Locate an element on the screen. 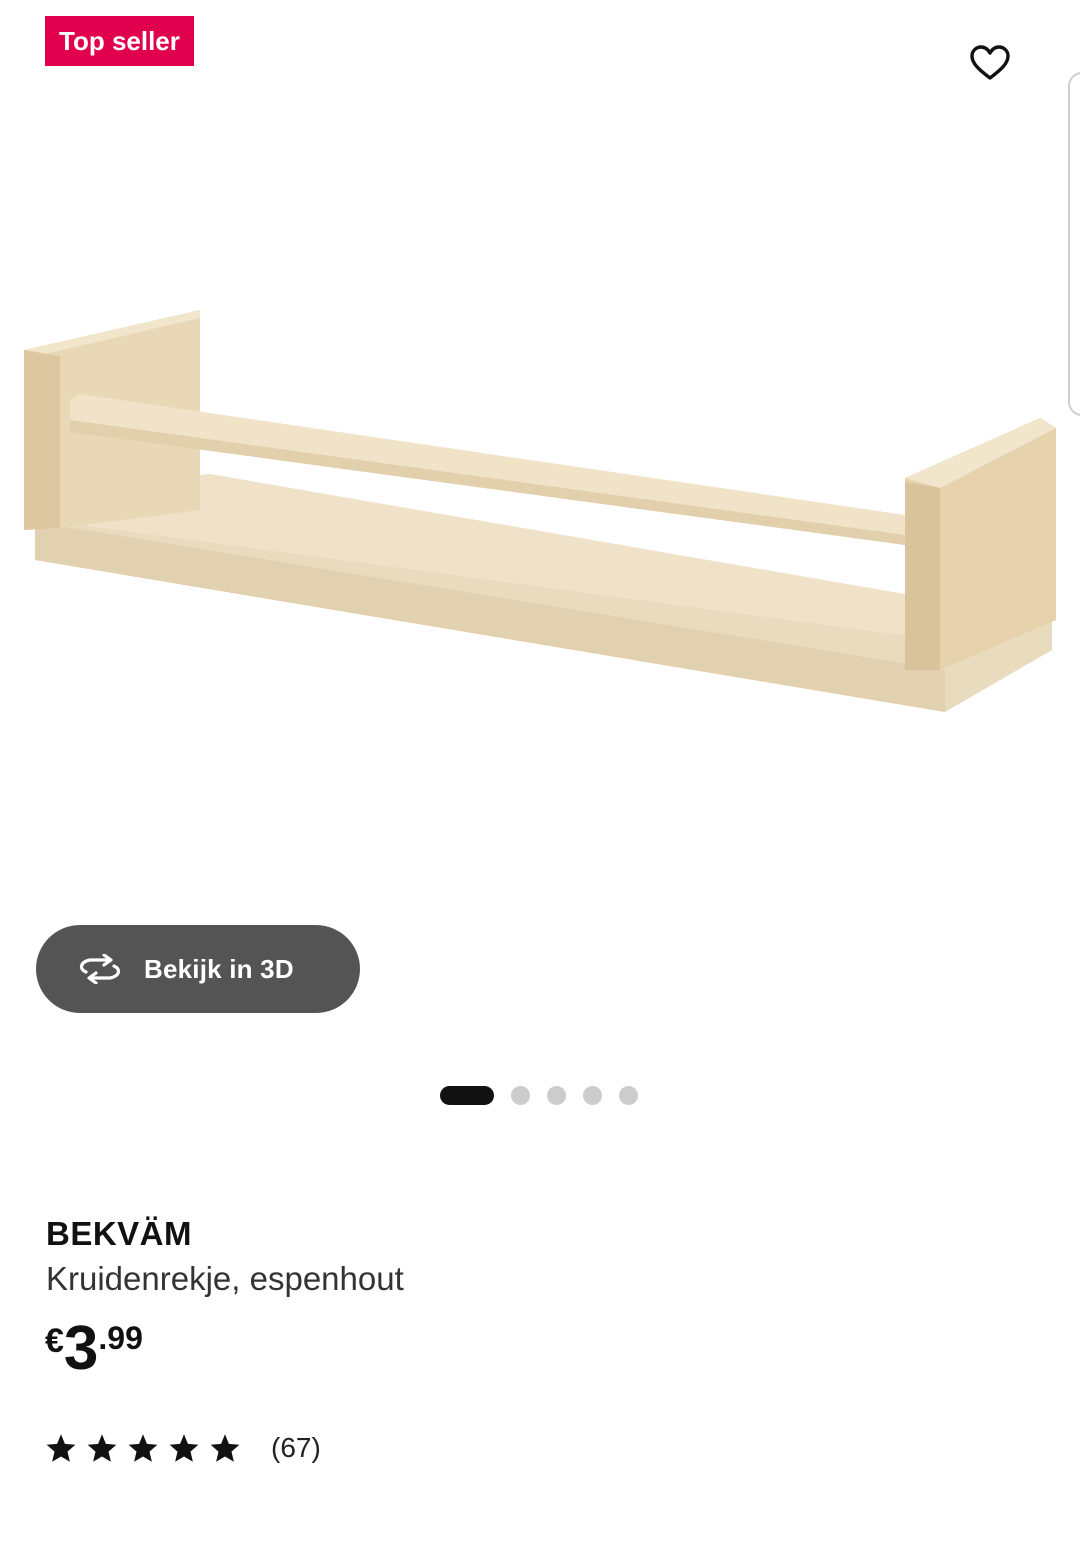  product-rating: (67) is located at coordinates (183, 1448).